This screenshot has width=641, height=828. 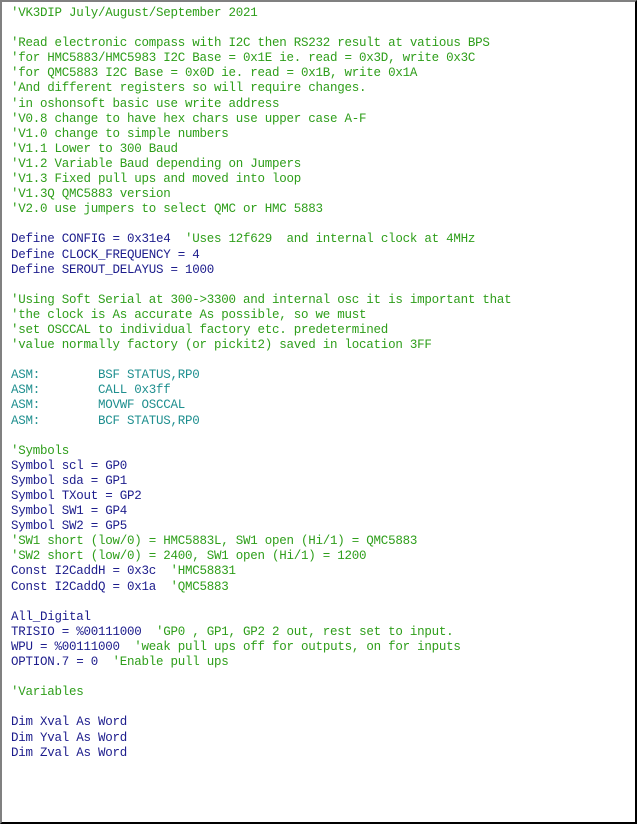 I want to click on code-comment: 'HMC58831, so click(x=203, y=571).